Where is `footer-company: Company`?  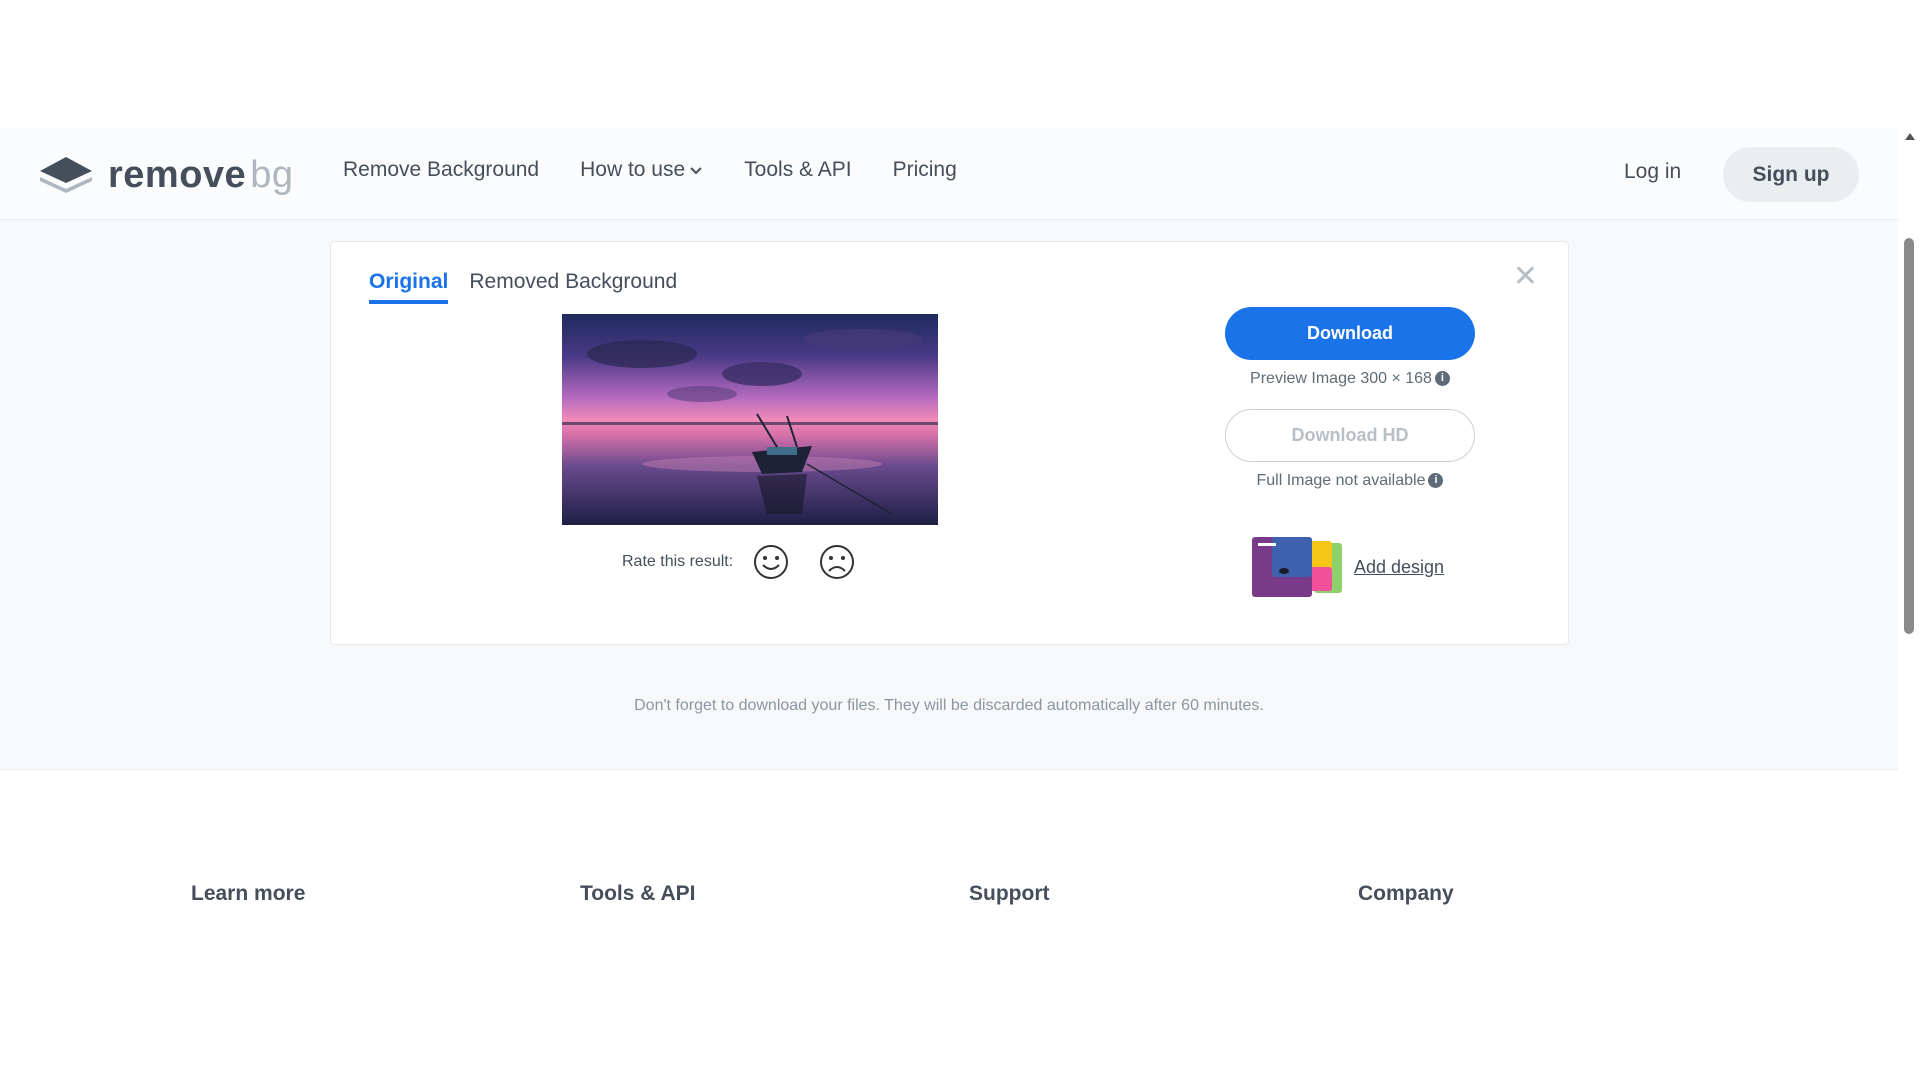 footer-company: Company is located at coordinates (1406, 893).